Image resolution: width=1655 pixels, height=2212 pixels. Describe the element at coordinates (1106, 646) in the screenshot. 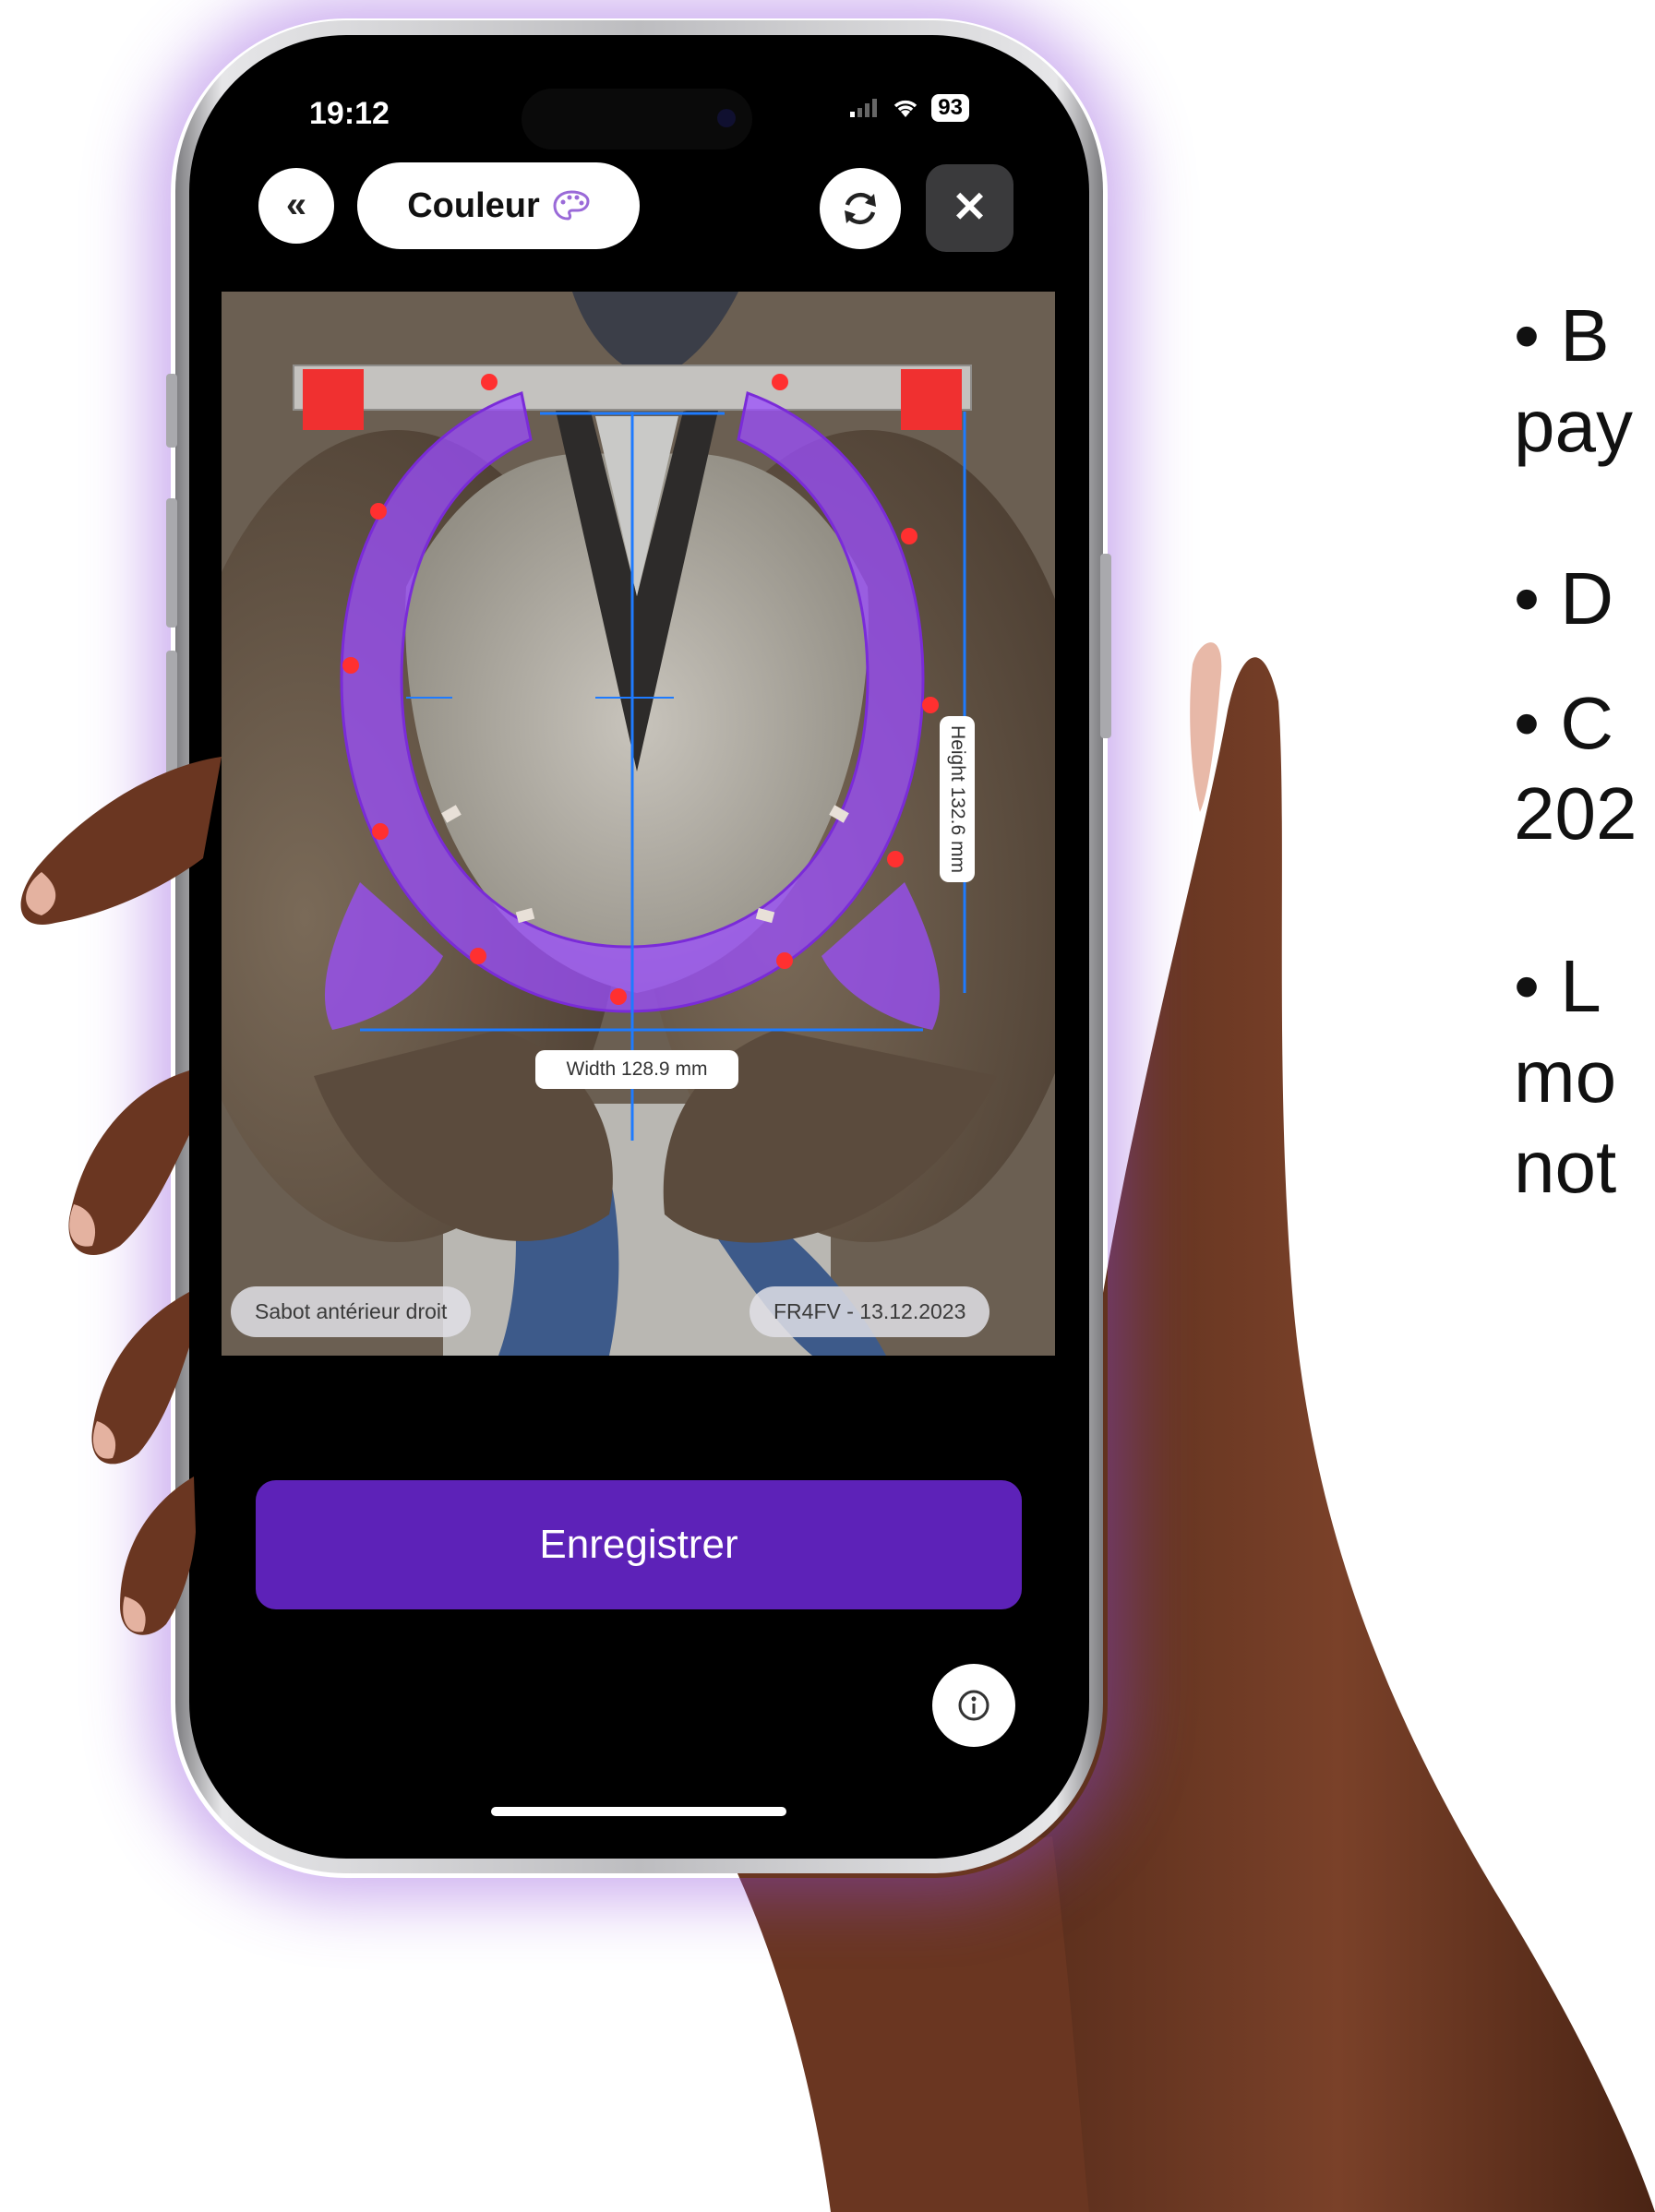

I see `power-button` at that location.